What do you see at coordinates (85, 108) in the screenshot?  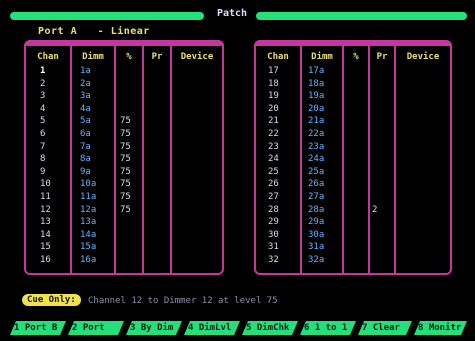 I see `cell-dimm: 4a` at bounding box center [85, 108].